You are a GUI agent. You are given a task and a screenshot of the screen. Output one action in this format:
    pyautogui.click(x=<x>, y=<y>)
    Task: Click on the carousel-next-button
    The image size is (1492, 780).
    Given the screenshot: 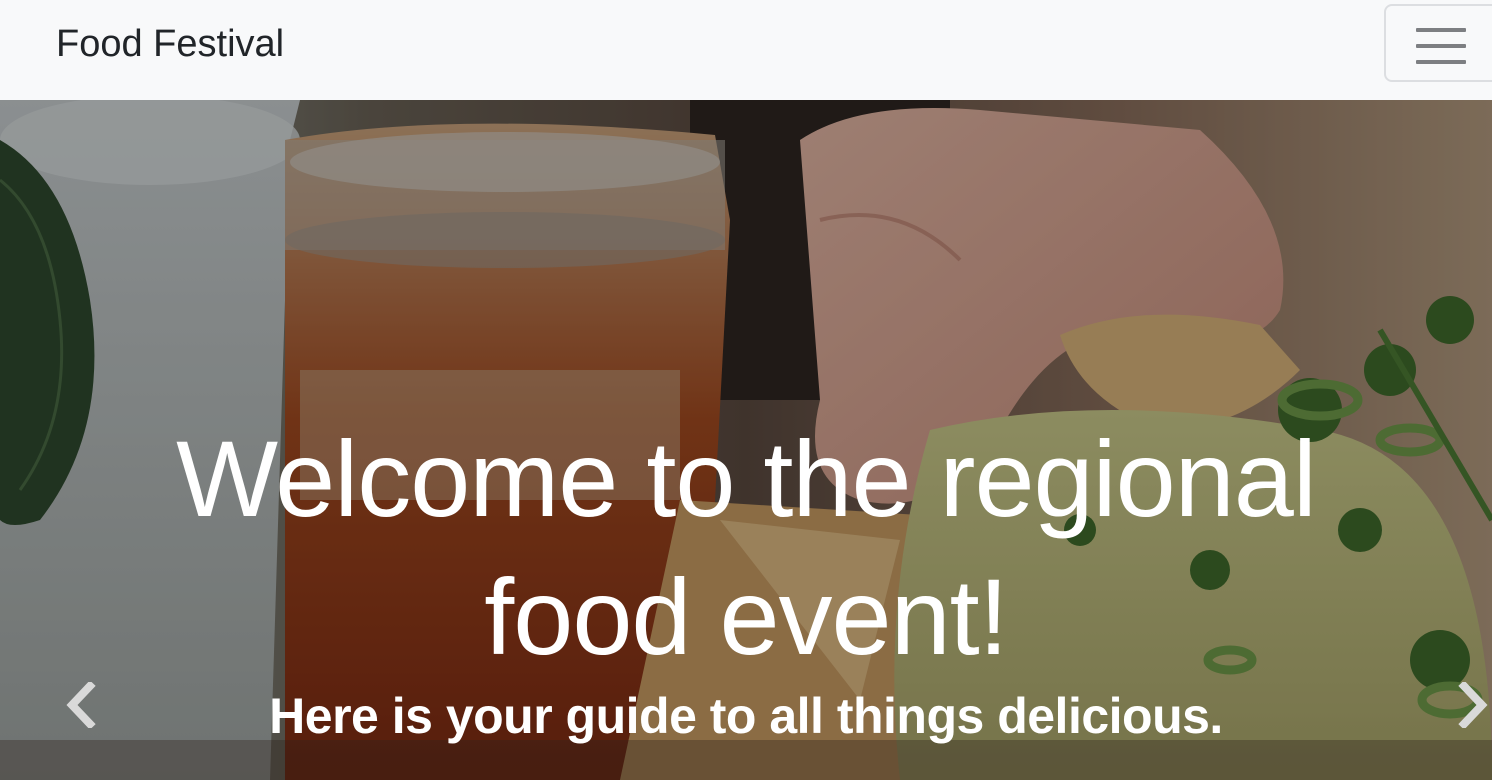 What is the action you would take?
    pyautogui.click(x=1461, y=705)
    